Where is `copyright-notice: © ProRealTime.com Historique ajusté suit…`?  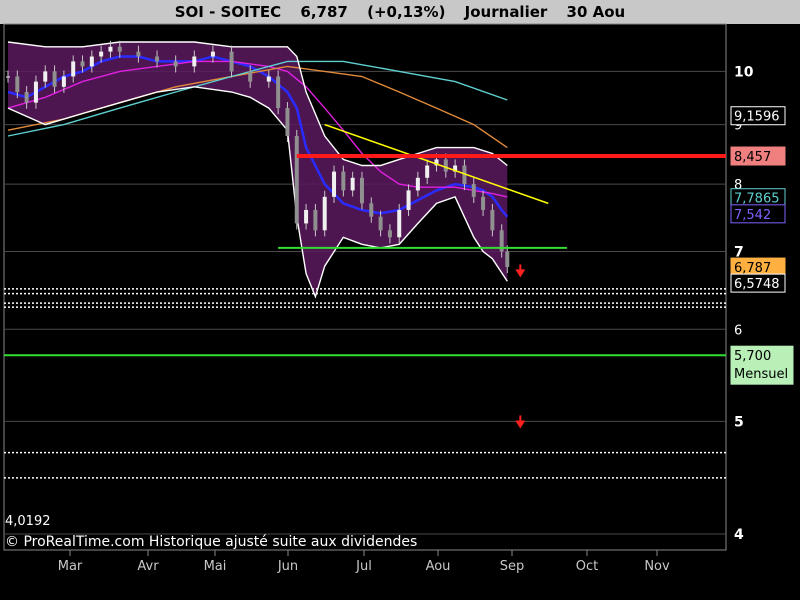
copyright-notice: © ProRealTime.com Historique ajusté suit… is located at coordinates (211, 542).